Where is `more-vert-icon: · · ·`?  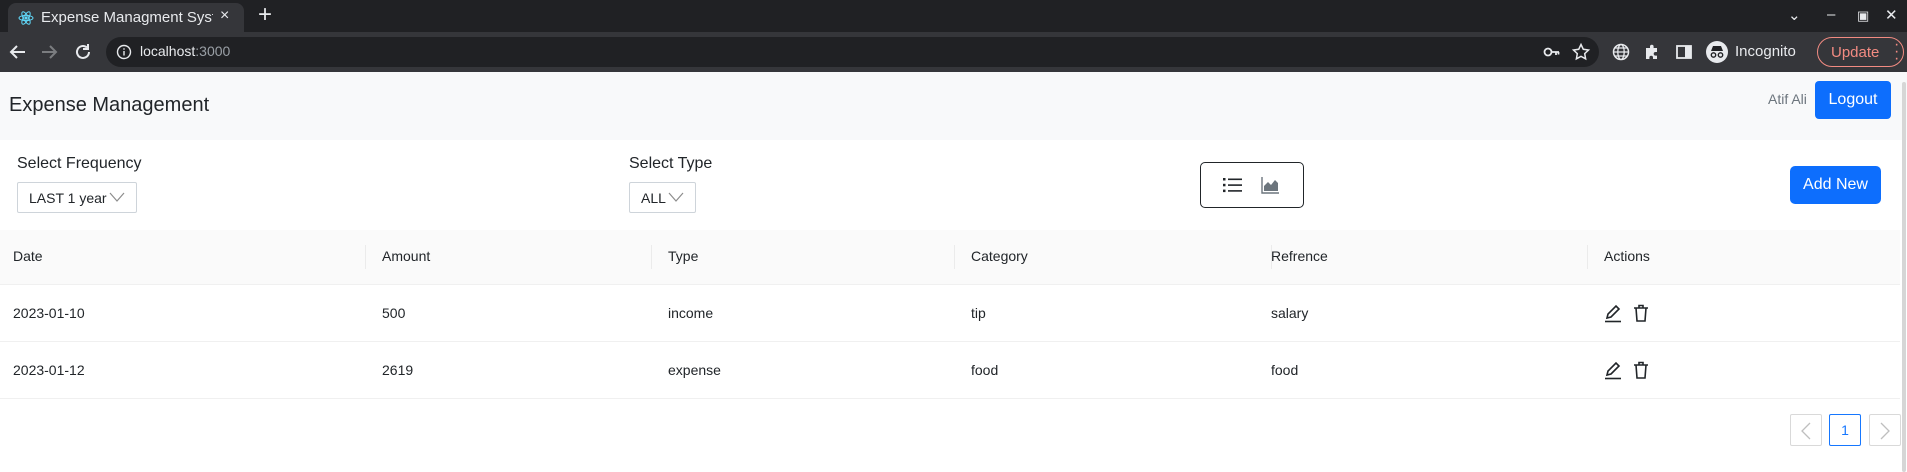 more-vert-icon: · · · is located at coordinates (1896, 52).